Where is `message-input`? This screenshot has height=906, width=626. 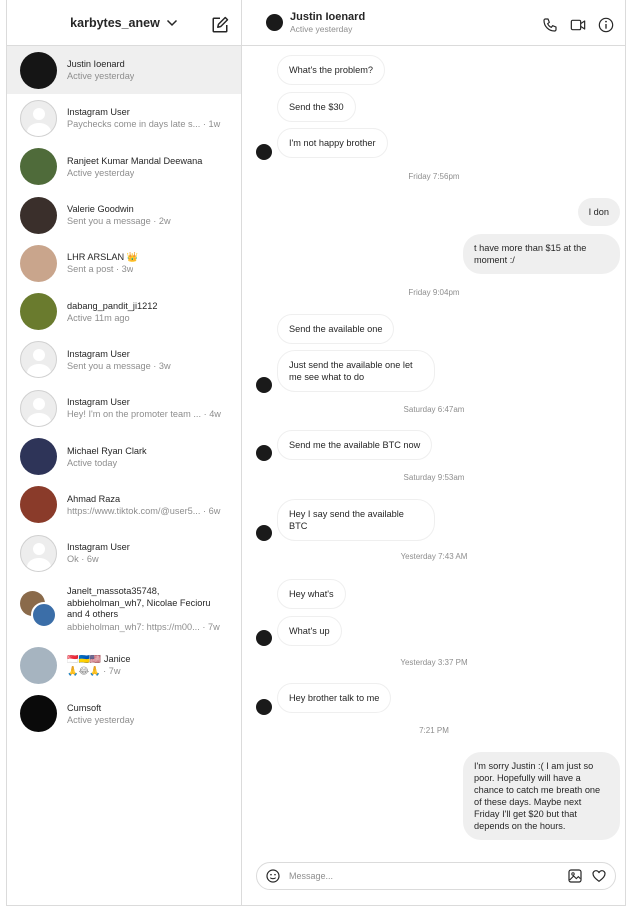 message-input is located at coordinates (428, 876).